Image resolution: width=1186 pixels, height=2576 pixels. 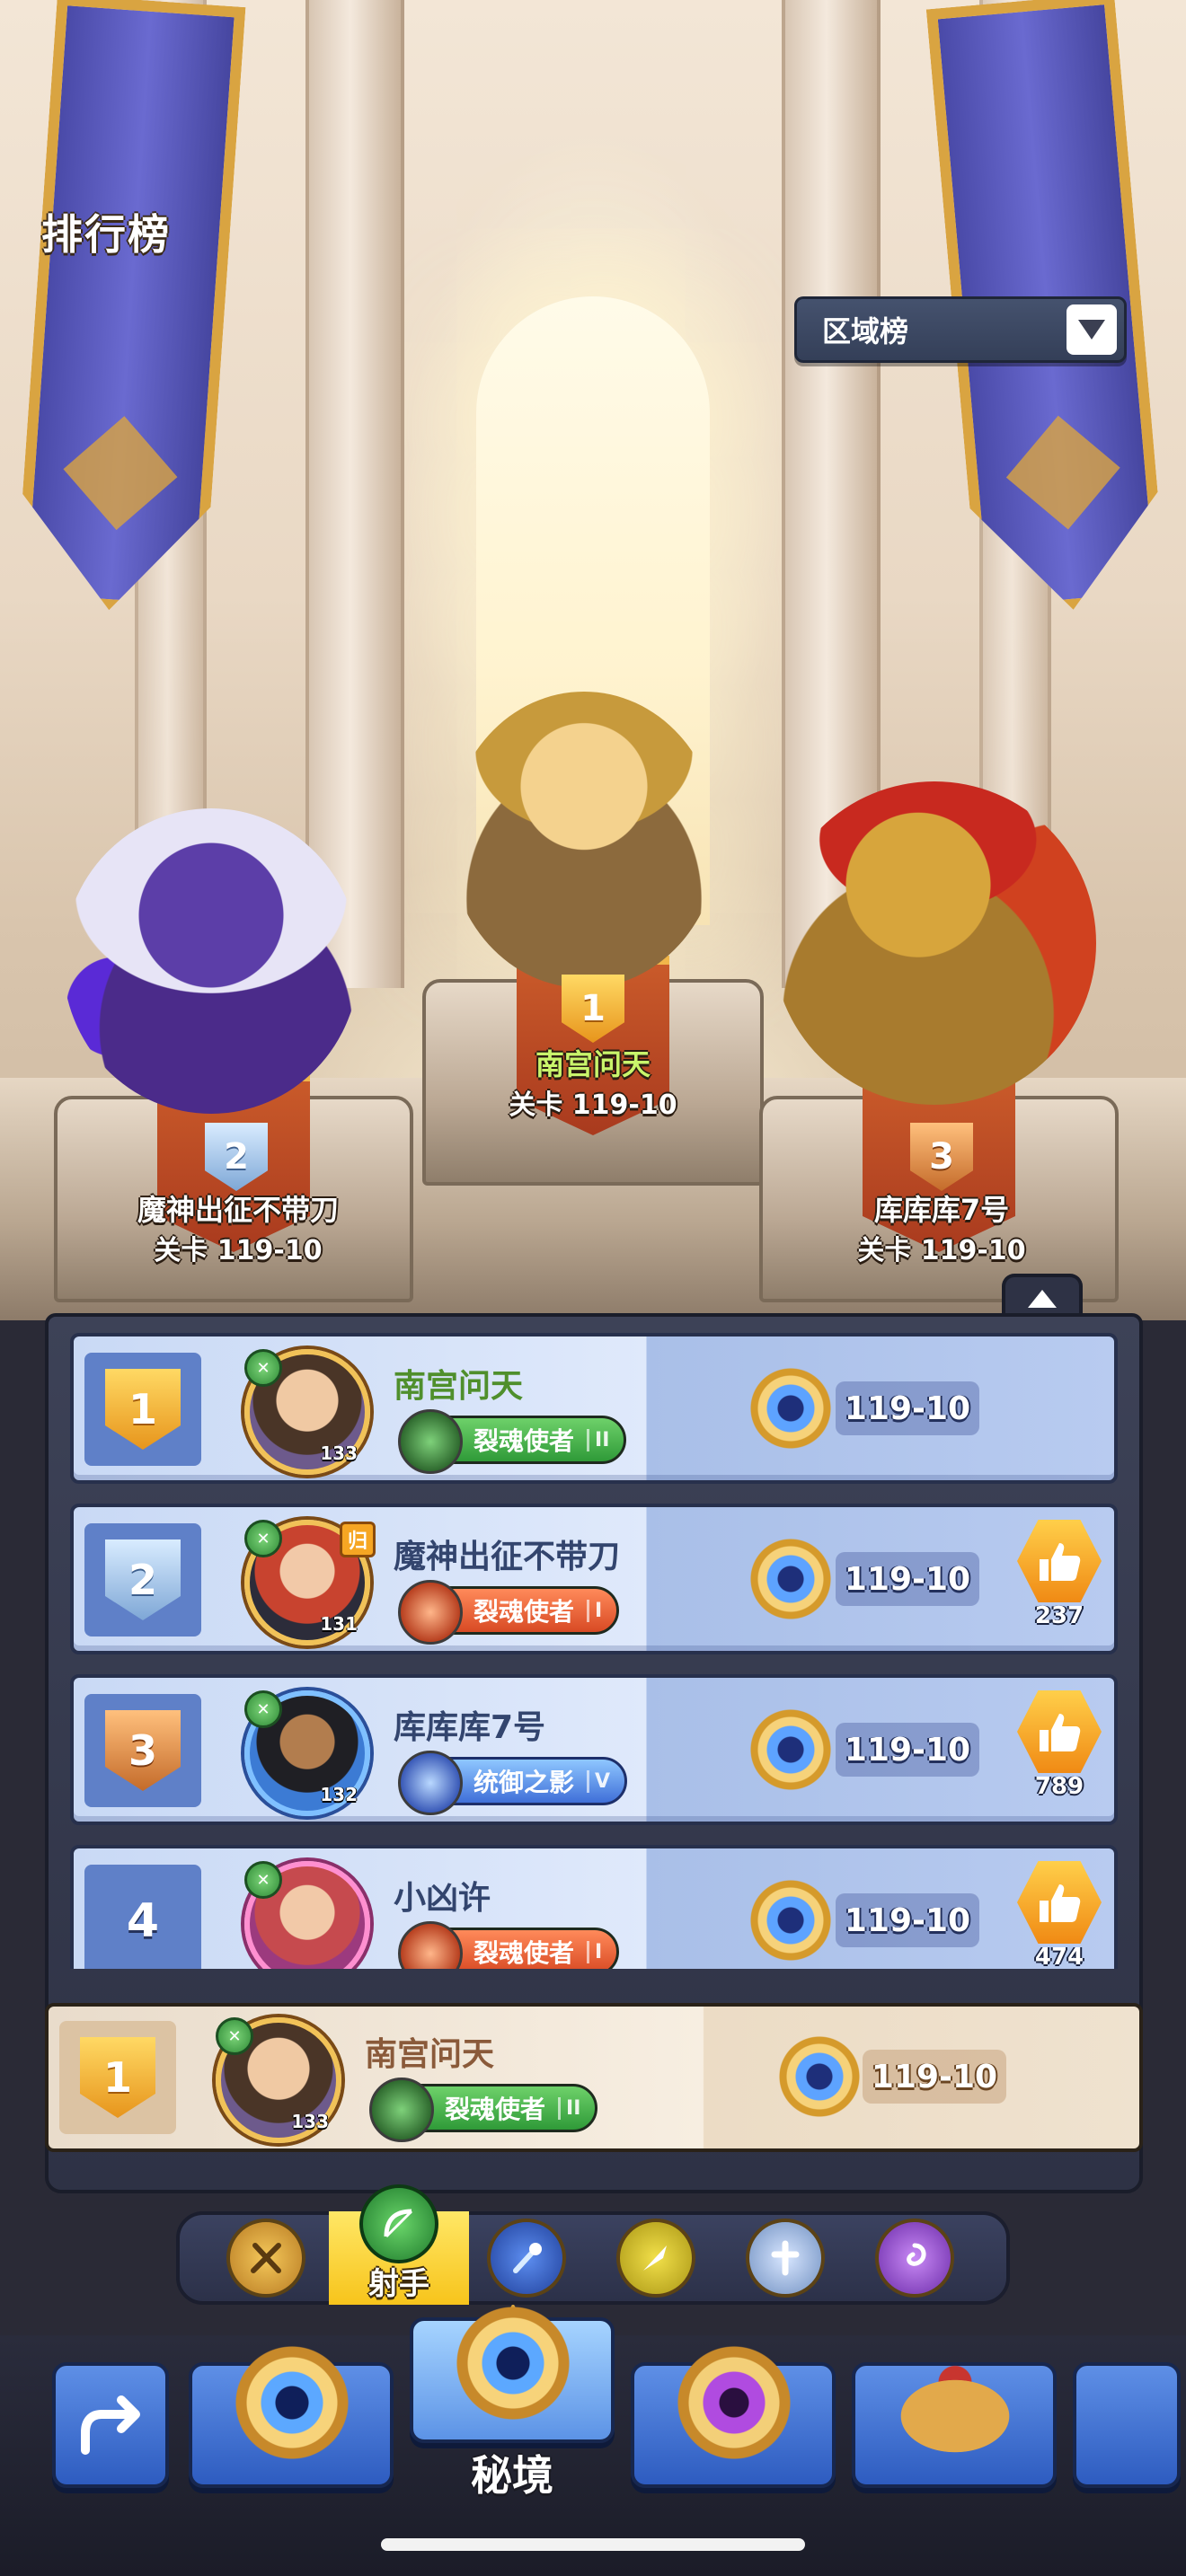 What do you see at coordinates (865, 331) in the screenshot?
I see `region-select-label: 区域榜` at bounding box center [865, 331].